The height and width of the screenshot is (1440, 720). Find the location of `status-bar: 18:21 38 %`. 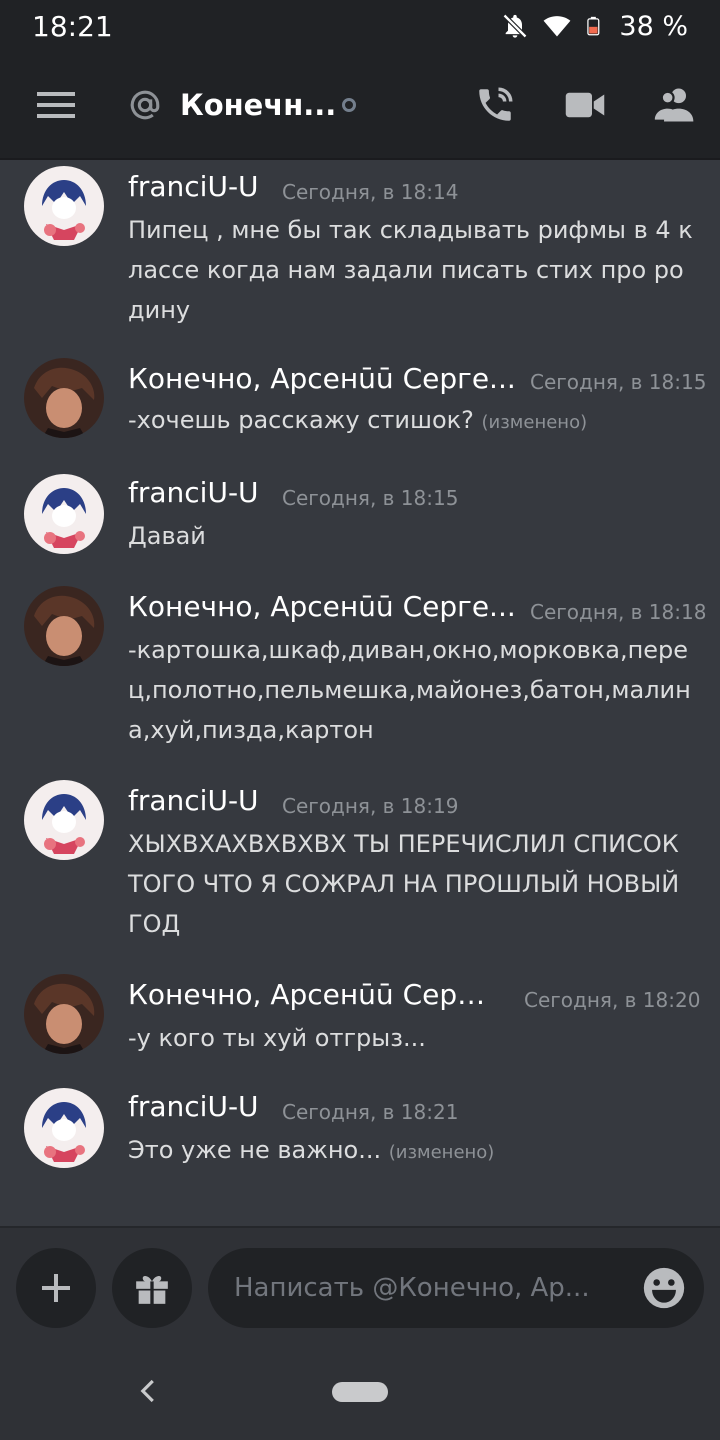

status-bar: 18:21 38 % is located at coordinates (360, 26).